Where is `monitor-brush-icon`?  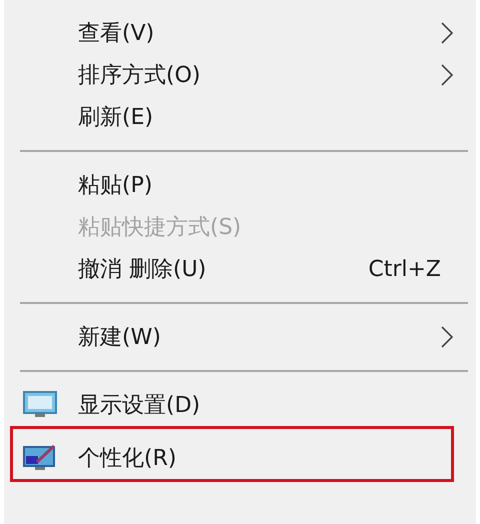
monitor-brush-icon is located at coordinates (40, 458).